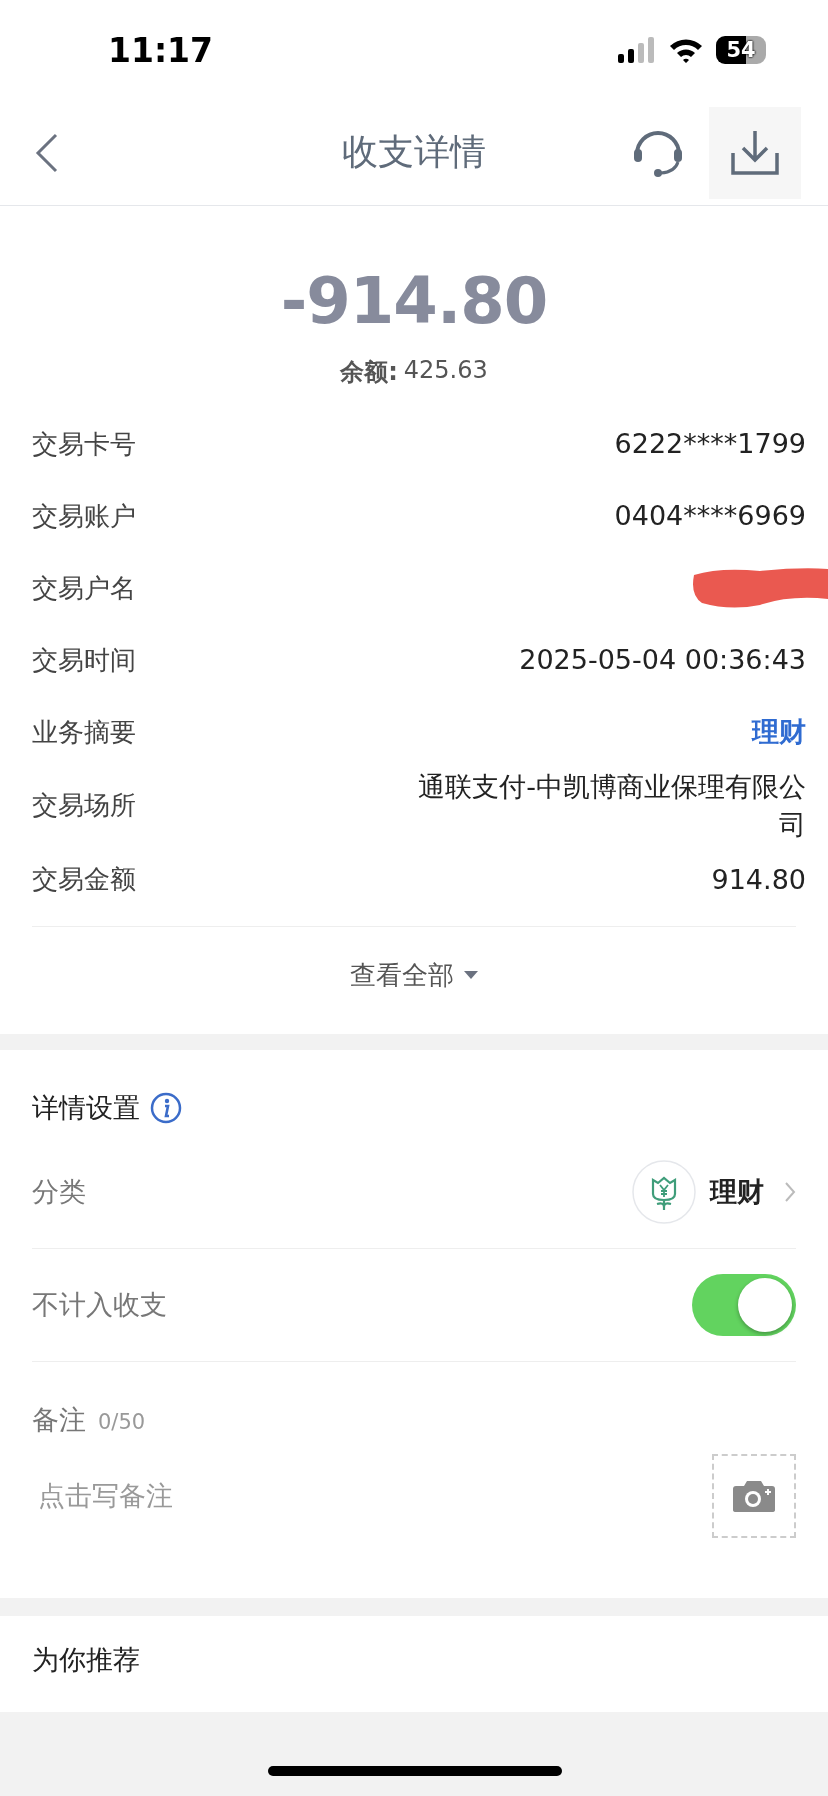 Image resolution: width=828 pixels, height=1796 pixels. Describe the element at coordinates (86, 1107) in the screenshot. I see `section-title: 详情设置` at that location.